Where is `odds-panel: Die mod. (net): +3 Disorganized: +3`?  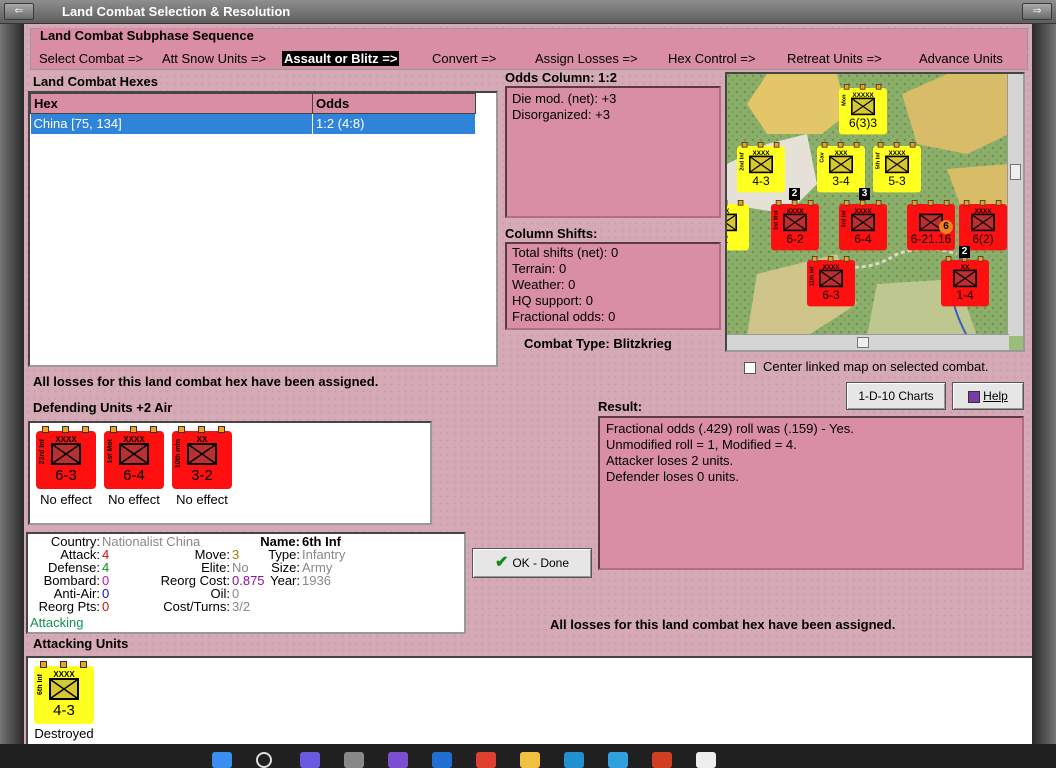 odds-panel: Die mod. (net): +3 Disorganized: +3 is located at coordinates (613, 152).